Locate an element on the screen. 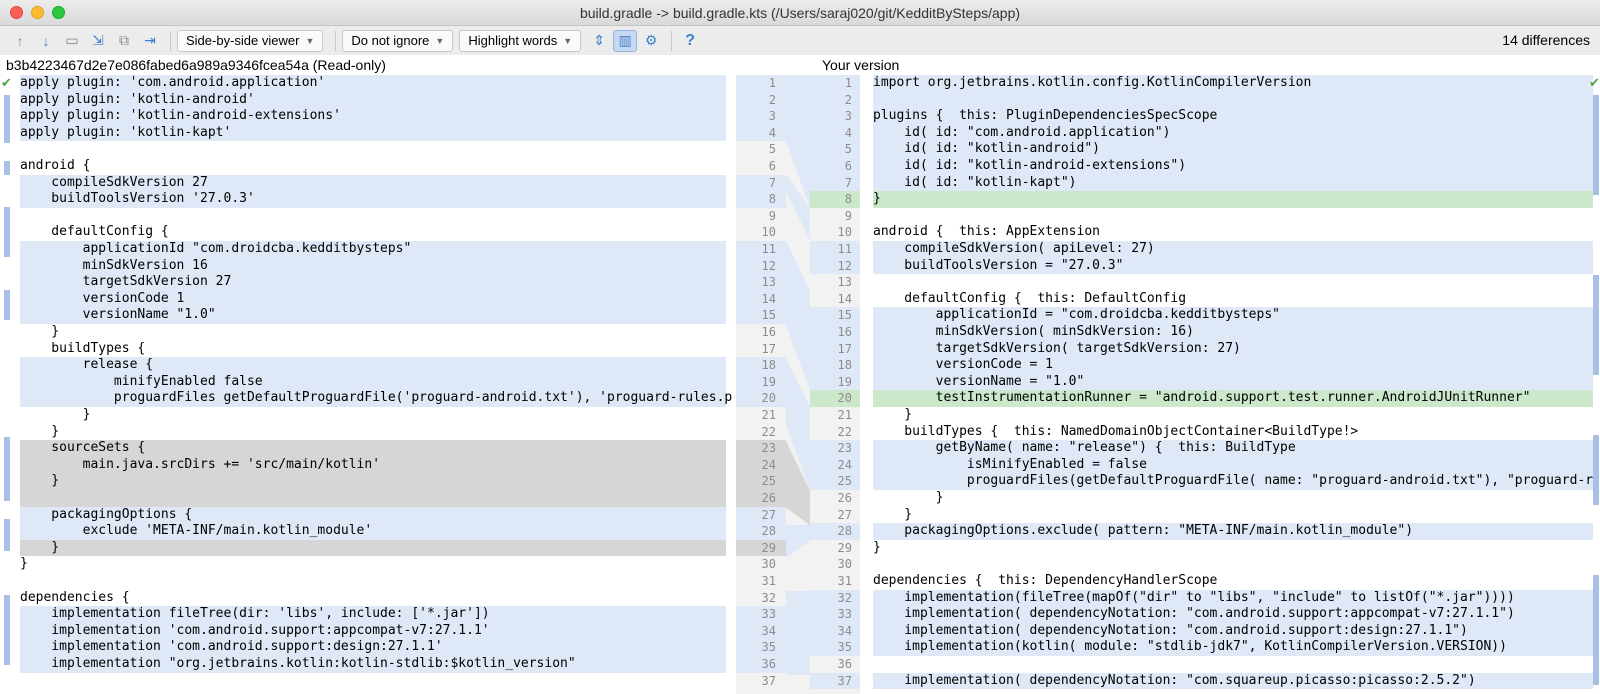  right-line-number: 19 is located at coordinates (844, 381).